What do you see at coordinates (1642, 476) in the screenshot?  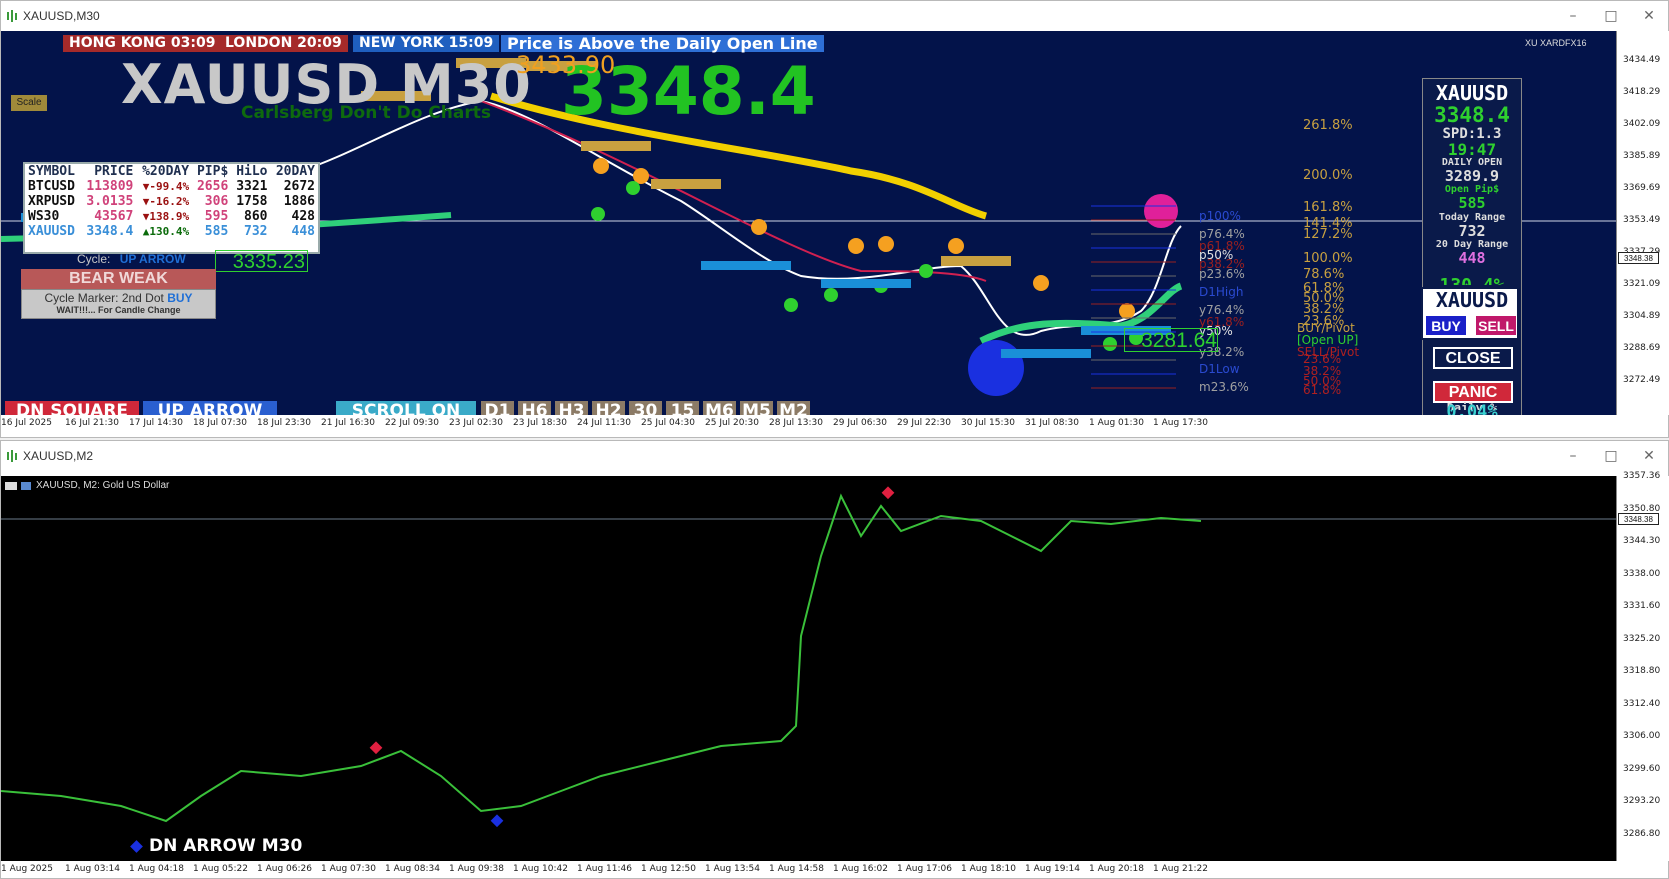 I see `axis-tick-label: 3357.36` at bounding box center [1642, 476].